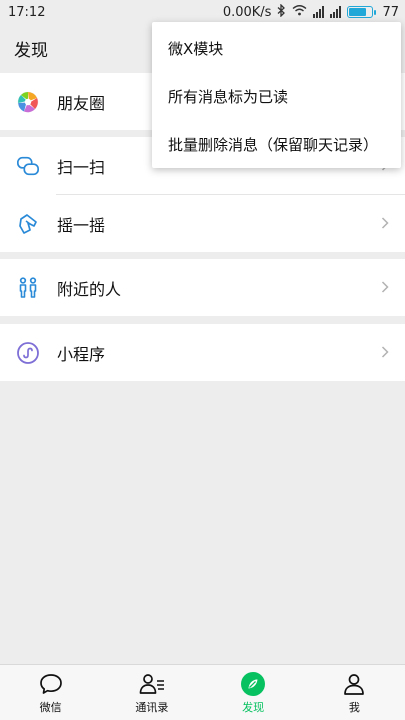 This screenshot has height=720, width=405. What do you see at coordinates (319, 12) in the screenshot?
I see `signal-icon` at bounding box center [319, 12].